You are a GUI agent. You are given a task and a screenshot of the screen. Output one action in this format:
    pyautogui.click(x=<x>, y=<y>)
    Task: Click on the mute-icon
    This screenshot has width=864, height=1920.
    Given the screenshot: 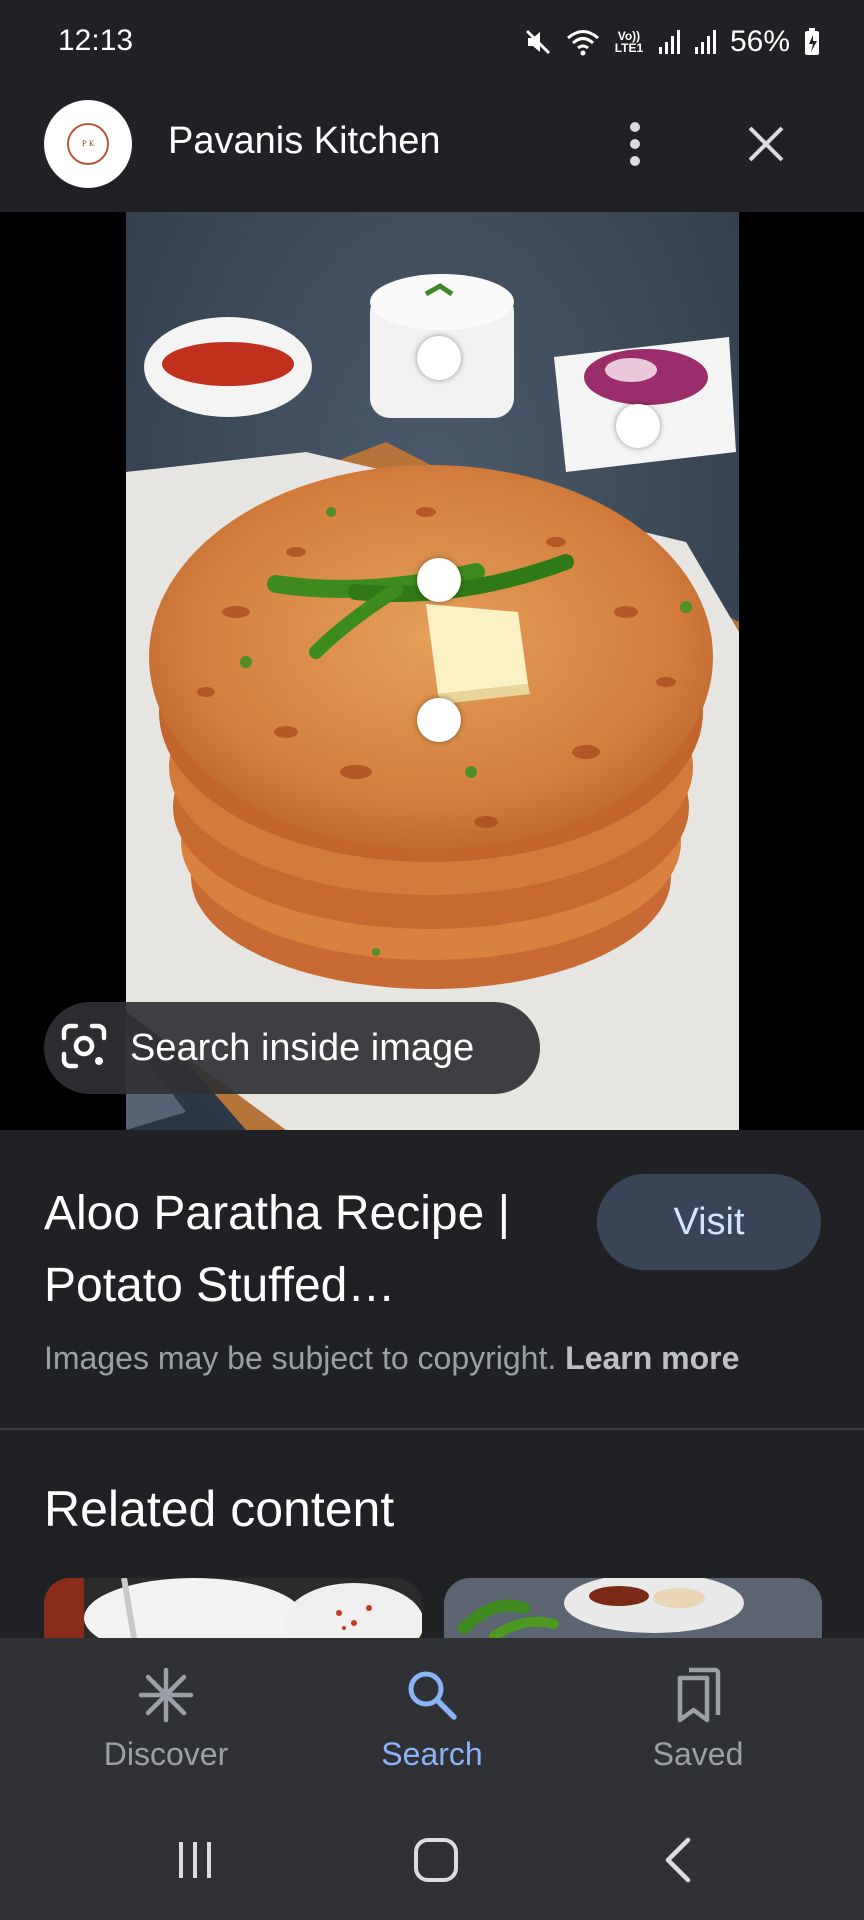 What is the action you would take?
    pyautogui.click(x=538, y=42)
    